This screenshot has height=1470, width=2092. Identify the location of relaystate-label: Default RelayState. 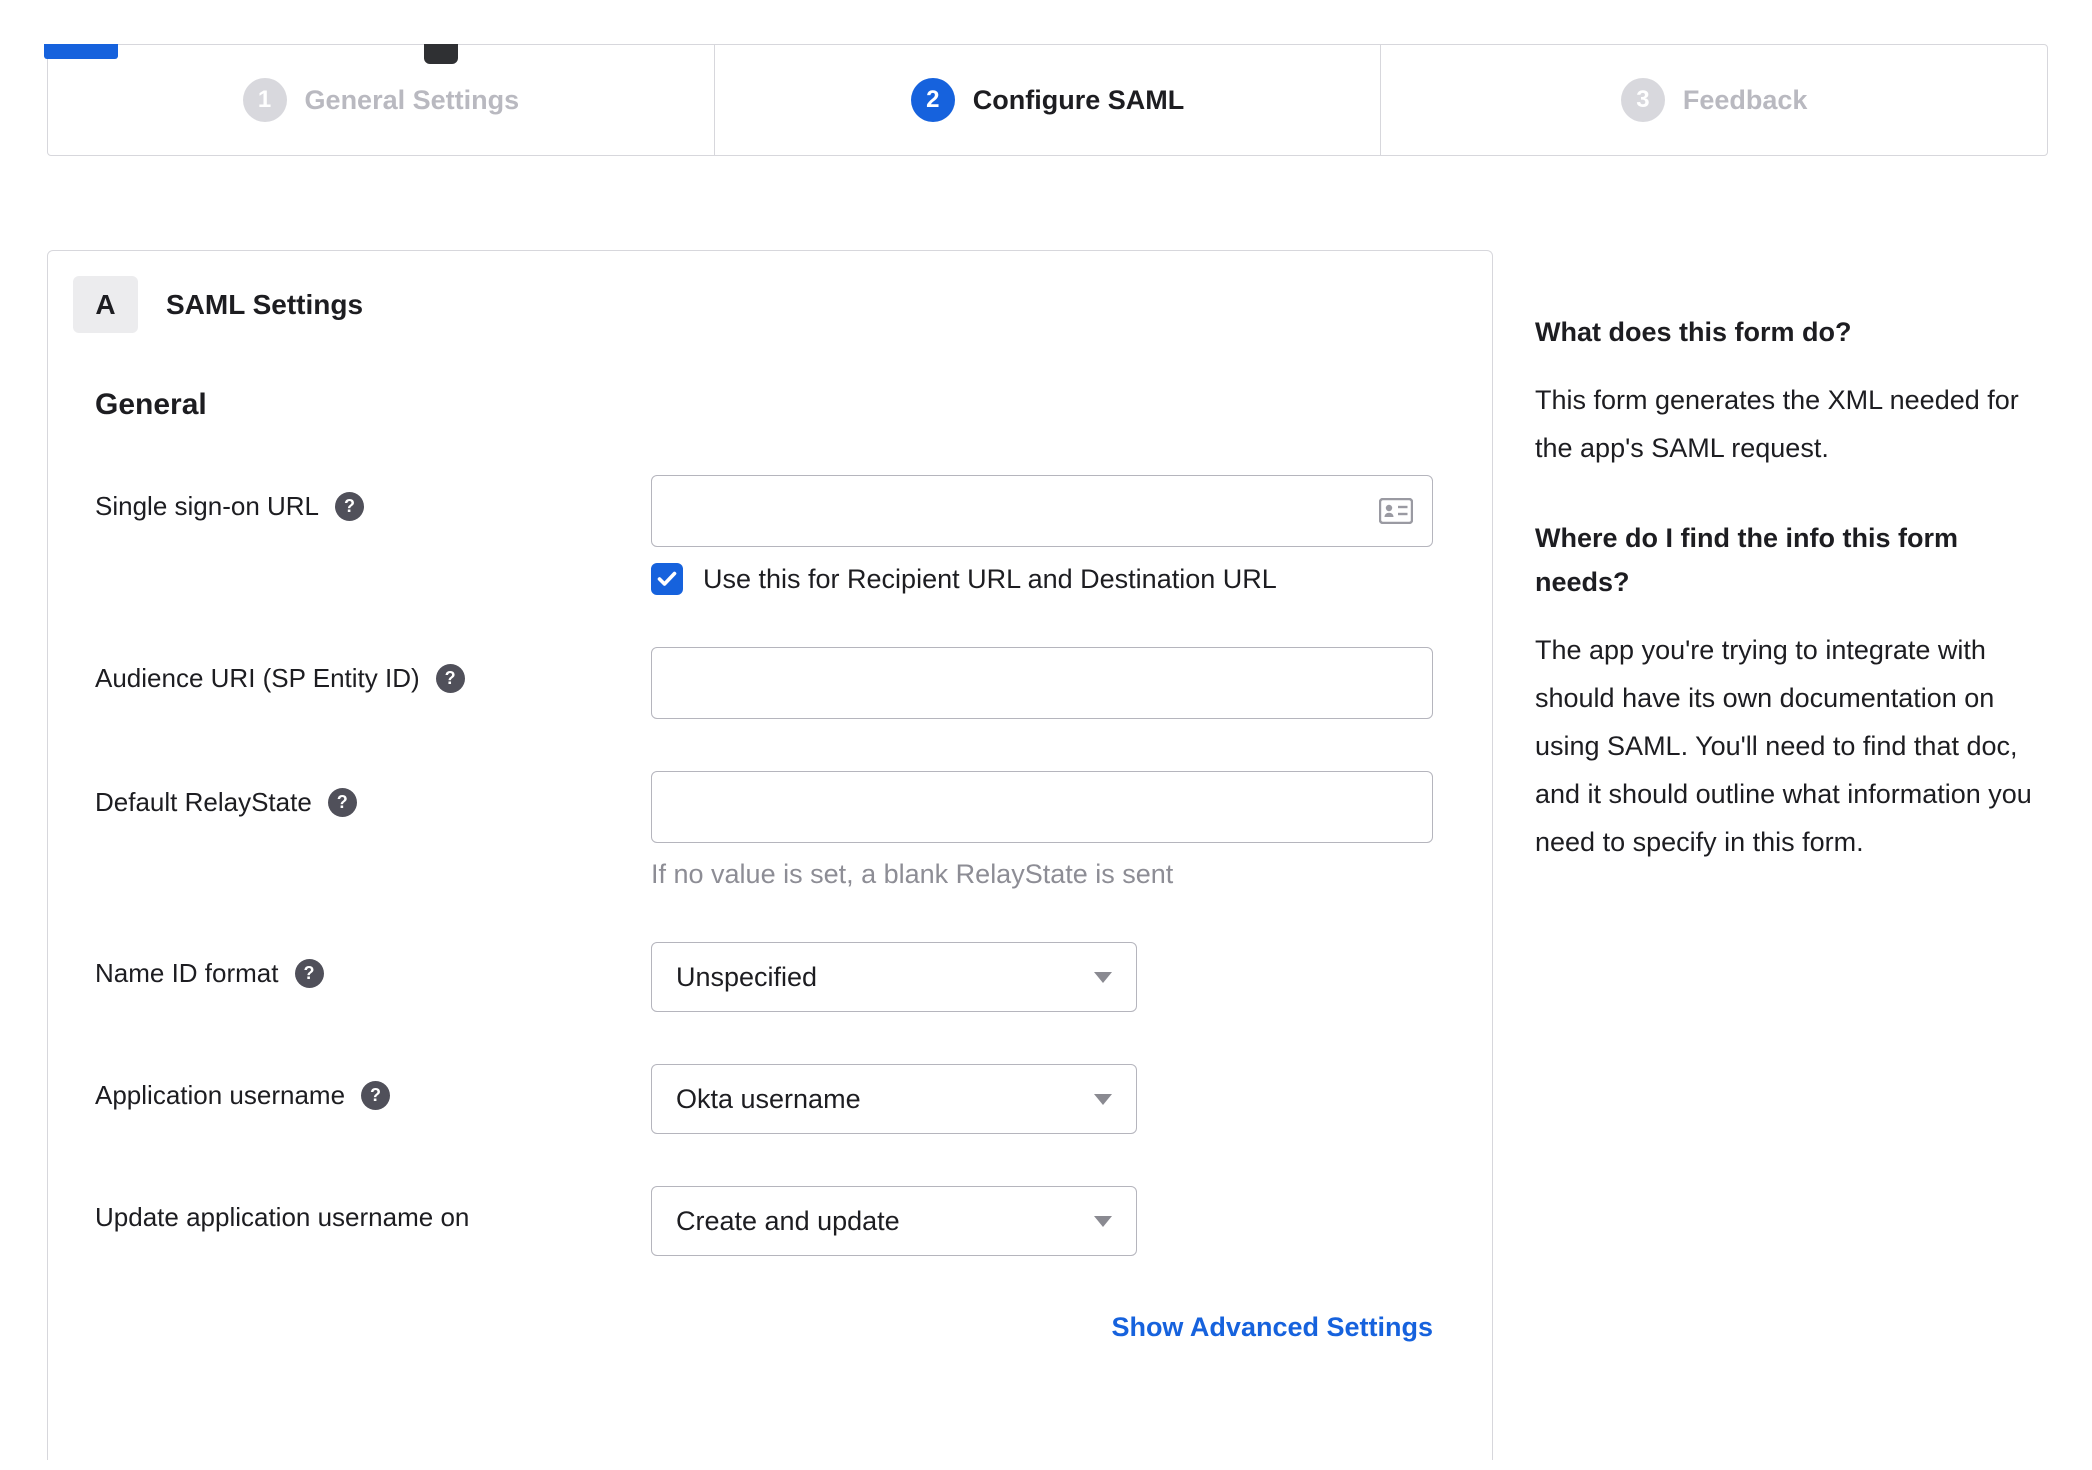
(203, 802).